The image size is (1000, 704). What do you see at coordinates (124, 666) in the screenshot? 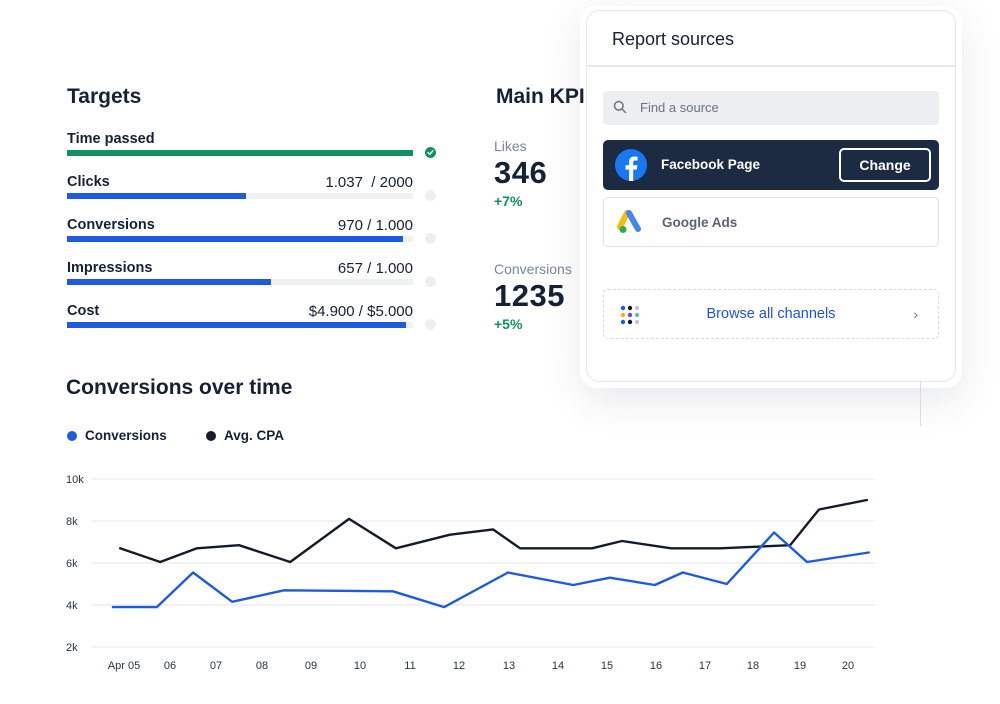
I see `x-tick-label: Apr 05` at bounding box center [124, 666].